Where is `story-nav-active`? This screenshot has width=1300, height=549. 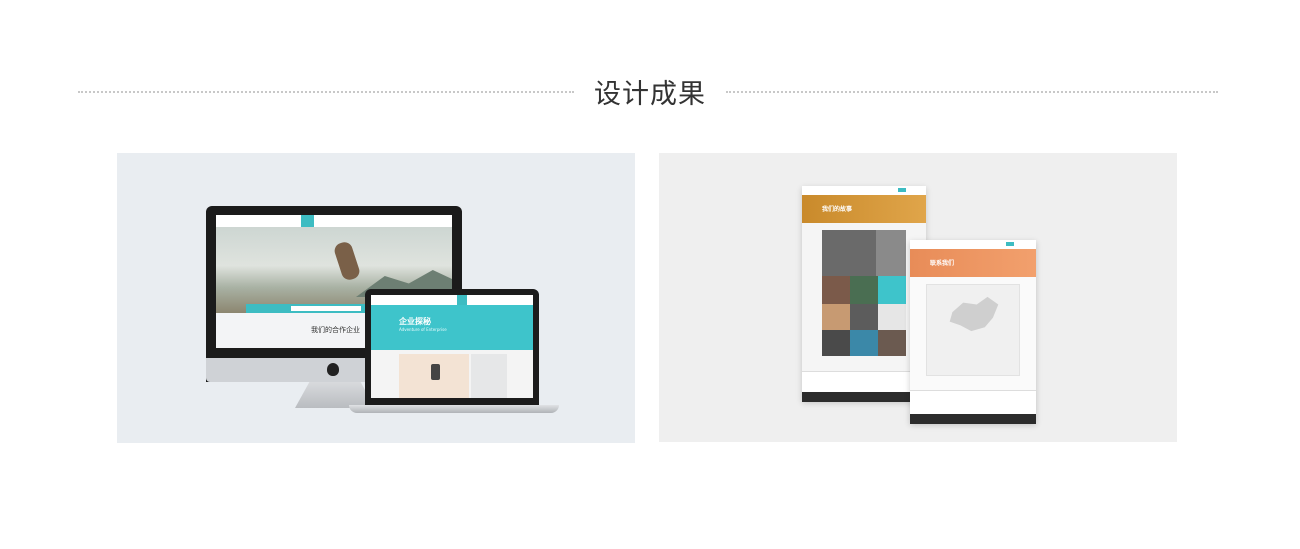
story-nav-active is located at coordinates (902, 190).